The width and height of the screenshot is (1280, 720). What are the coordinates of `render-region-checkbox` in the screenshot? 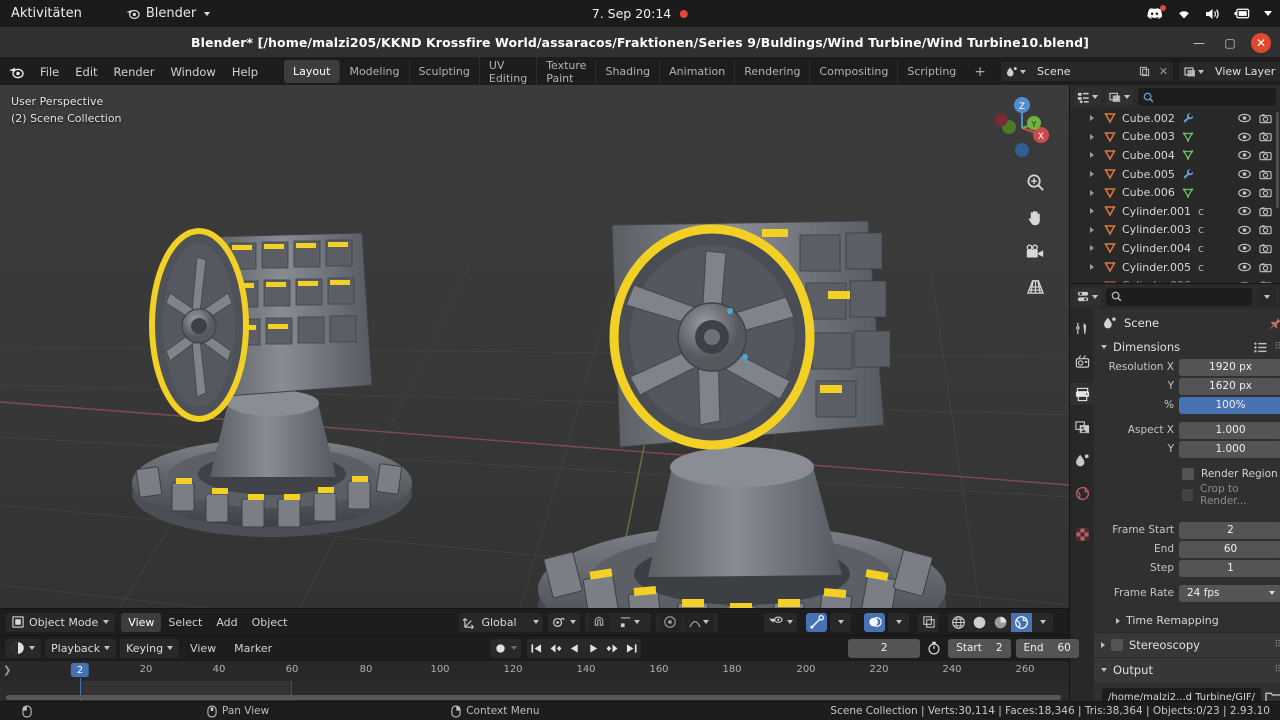 It's located at (1188, 474).